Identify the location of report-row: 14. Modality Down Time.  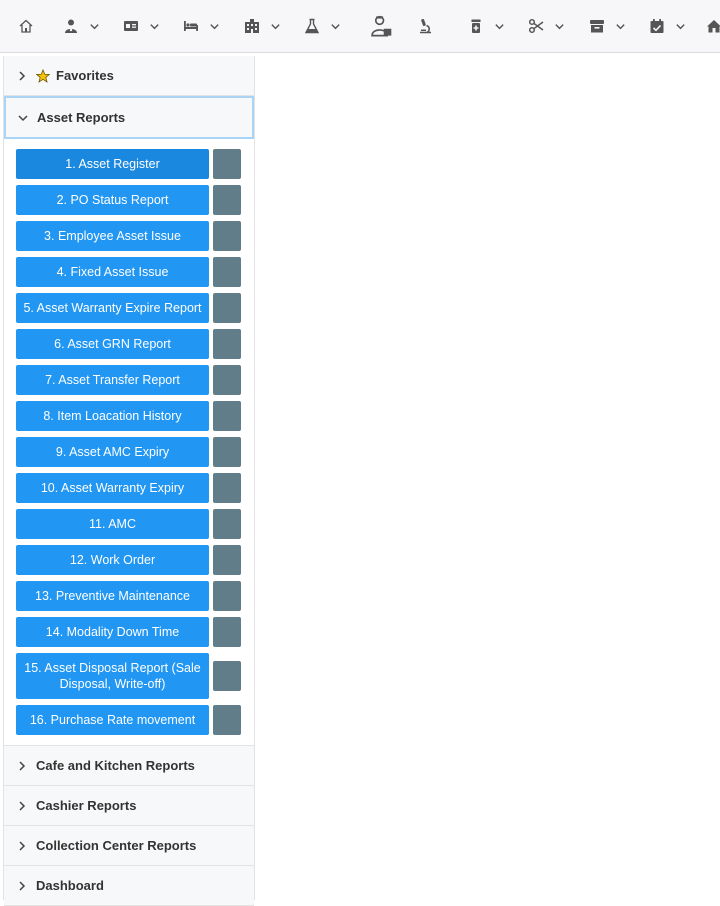
(135, 632).